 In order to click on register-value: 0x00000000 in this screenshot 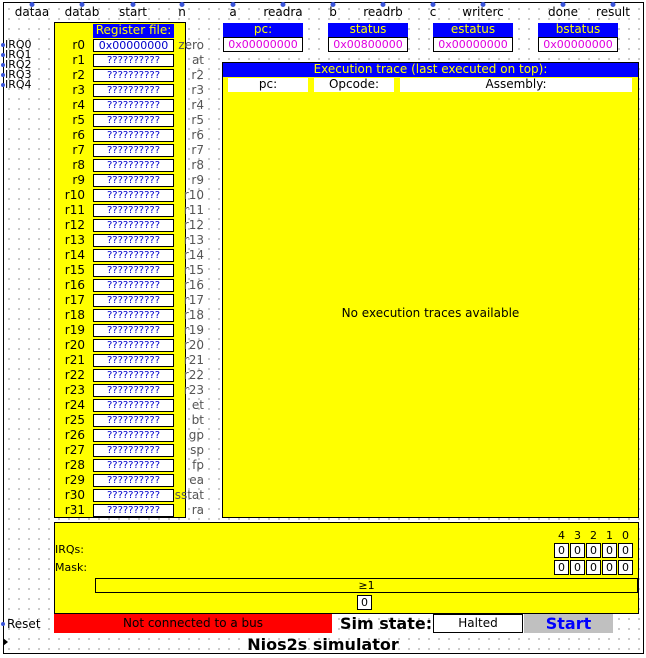, I will do `click(133, 45)`.